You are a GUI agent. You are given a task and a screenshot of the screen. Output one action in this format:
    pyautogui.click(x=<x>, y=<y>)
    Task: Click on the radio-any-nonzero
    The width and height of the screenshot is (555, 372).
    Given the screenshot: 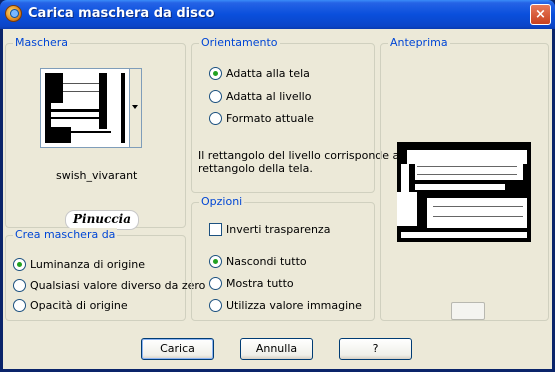 What is the action you would take?
    pyautogui.click(x=19, y=285)
    